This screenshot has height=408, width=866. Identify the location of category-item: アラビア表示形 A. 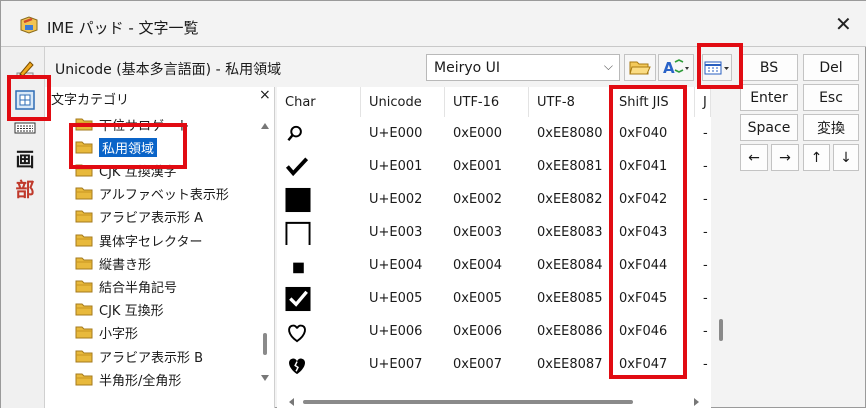
(139, 217).